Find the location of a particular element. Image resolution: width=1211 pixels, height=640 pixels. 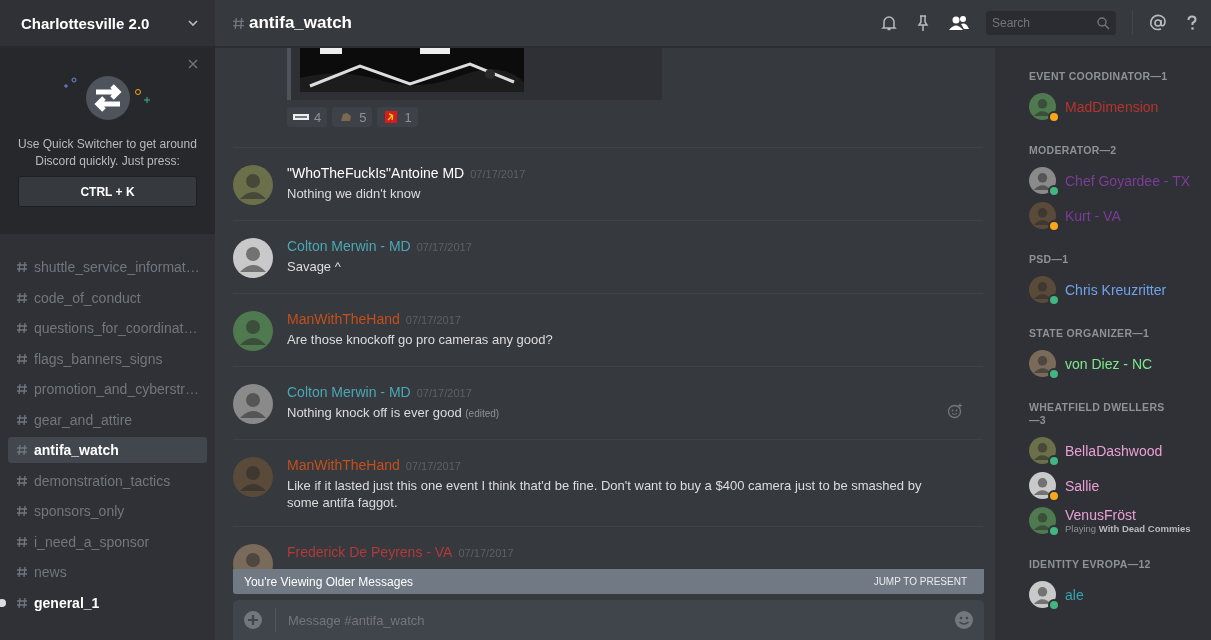

activity-status: Playing With Dead Commies is located at coordinates (1128, 528).